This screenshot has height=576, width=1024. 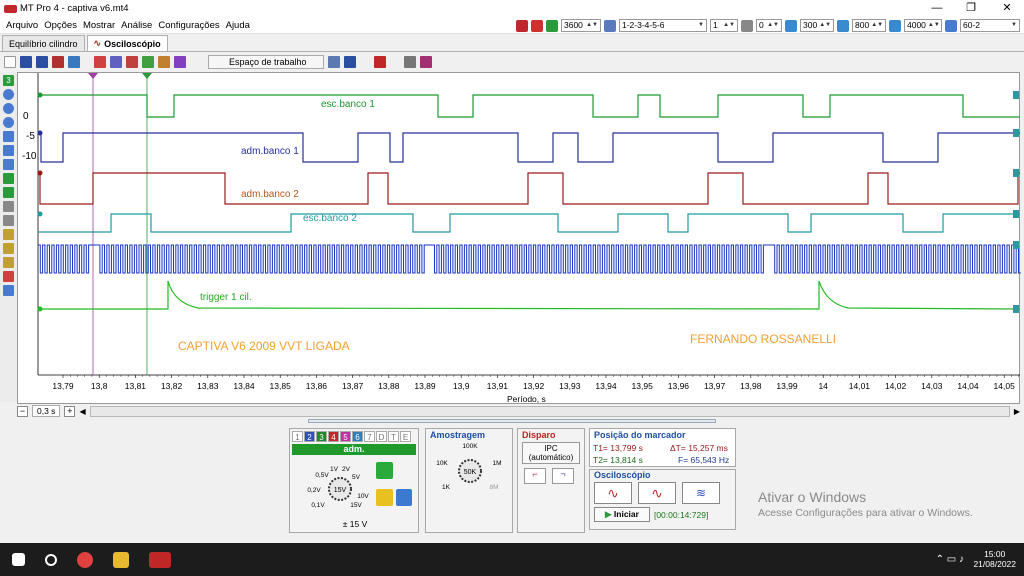 What do you see at coordinates (950, 559) in the screenshot?
I see `tray-icons: ⌃ ▭ ♪` at bounding box center [950, 559].